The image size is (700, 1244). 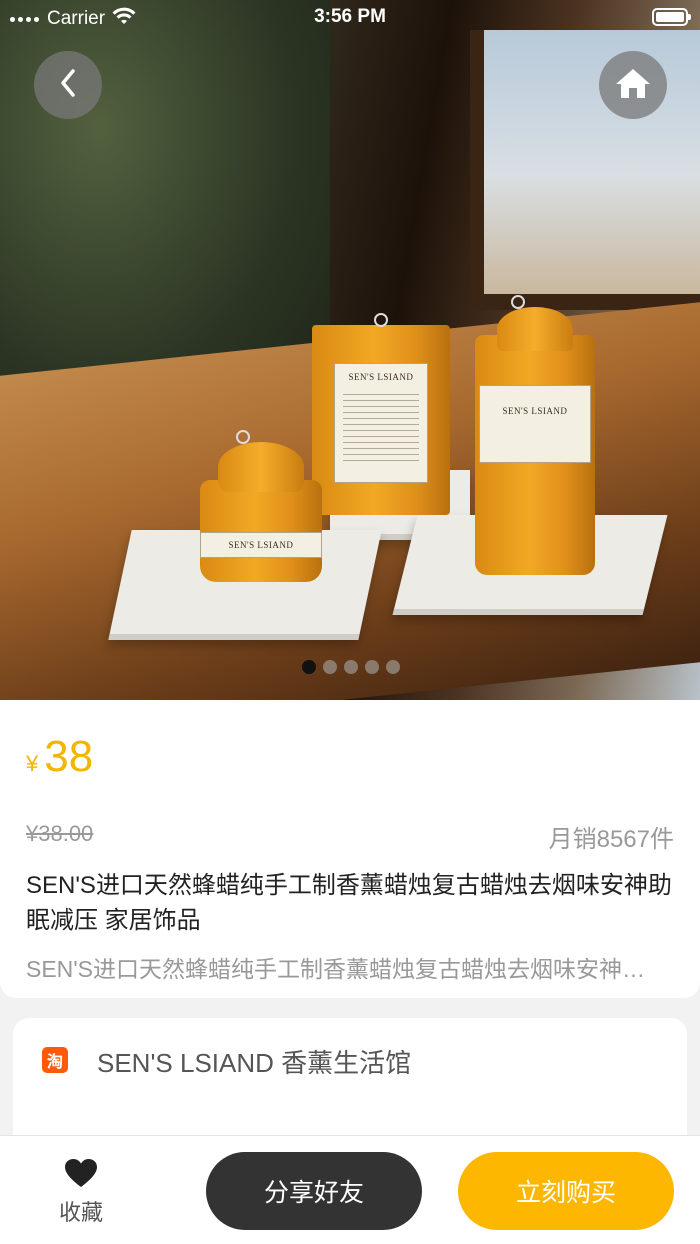 I want to click on chevron-left-icon, so click(x=68, y=85).